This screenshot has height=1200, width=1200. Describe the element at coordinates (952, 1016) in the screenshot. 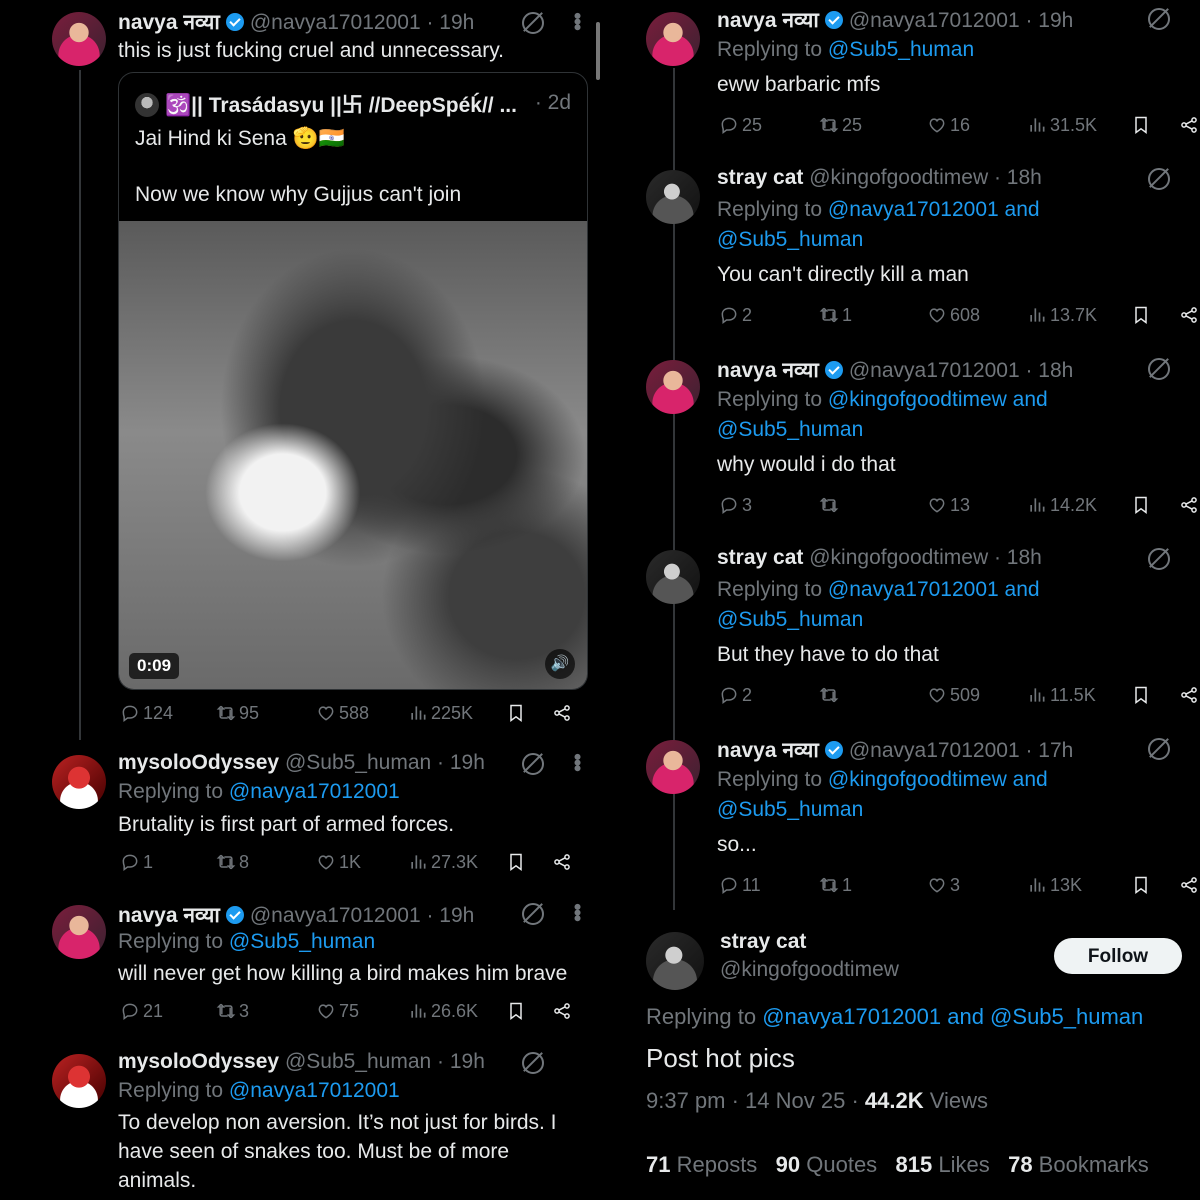

I see `mention-link: @navya17012001 and @Sub5_human` at that location.